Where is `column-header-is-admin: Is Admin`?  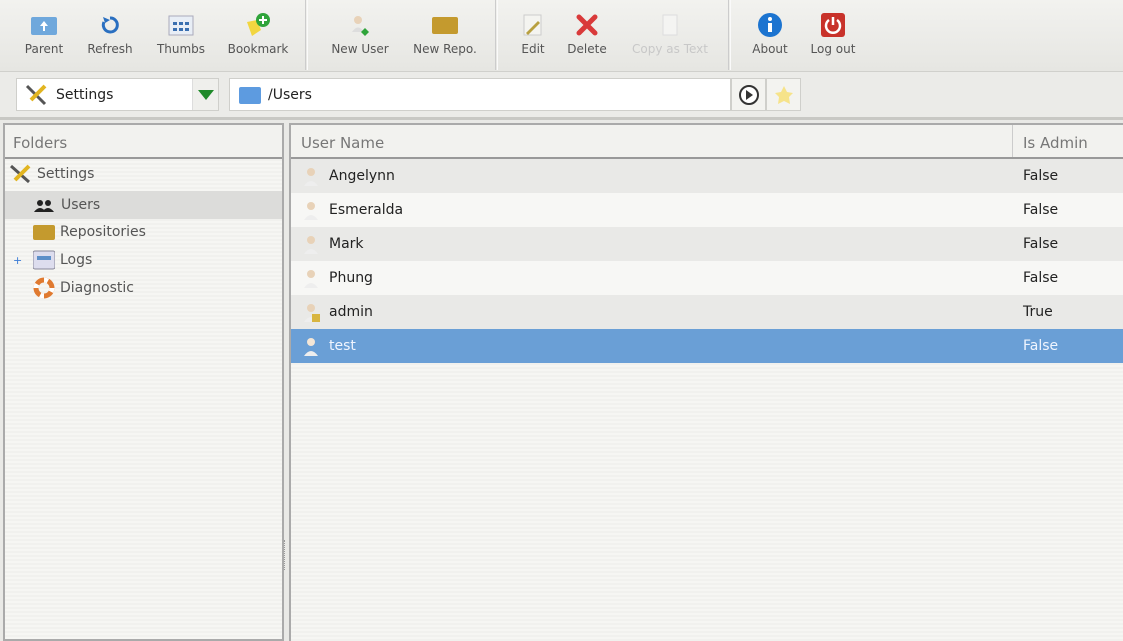
column-header-is-admin: Is Admin is located at coordinates (1055, 141).